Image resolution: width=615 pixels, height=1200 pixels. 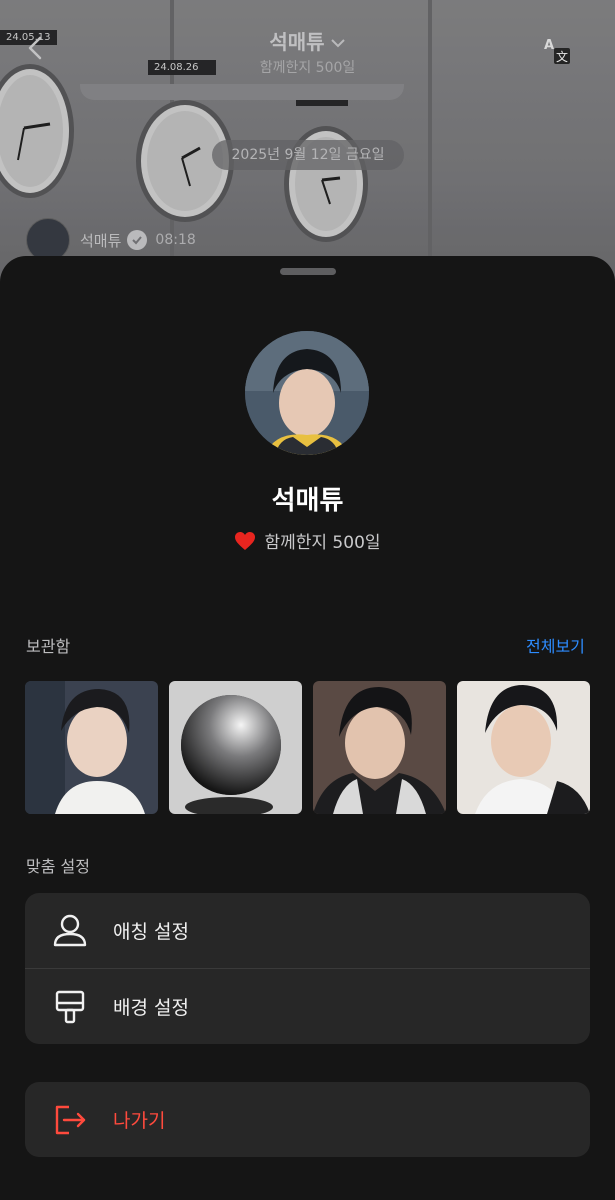 I want to click on nickname-setting-row: 애칭 설정, so click(x=307, y=930).